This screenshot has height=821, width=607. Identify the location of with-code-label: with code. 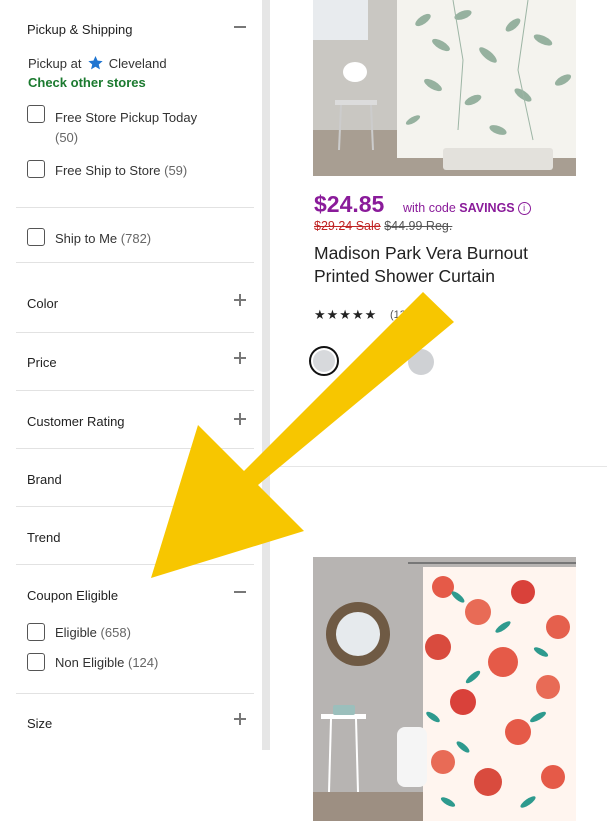
(429, 208).